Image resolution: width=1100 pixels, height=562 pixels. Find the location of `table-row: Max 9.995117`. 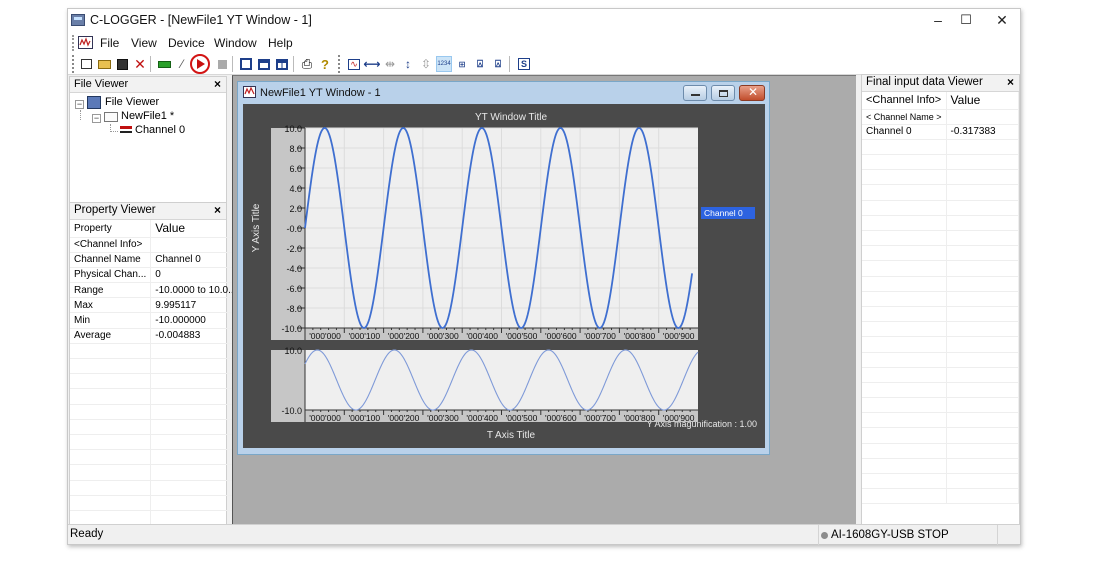

table-row: Max 9.995117 is located at coordinates (156, 305).